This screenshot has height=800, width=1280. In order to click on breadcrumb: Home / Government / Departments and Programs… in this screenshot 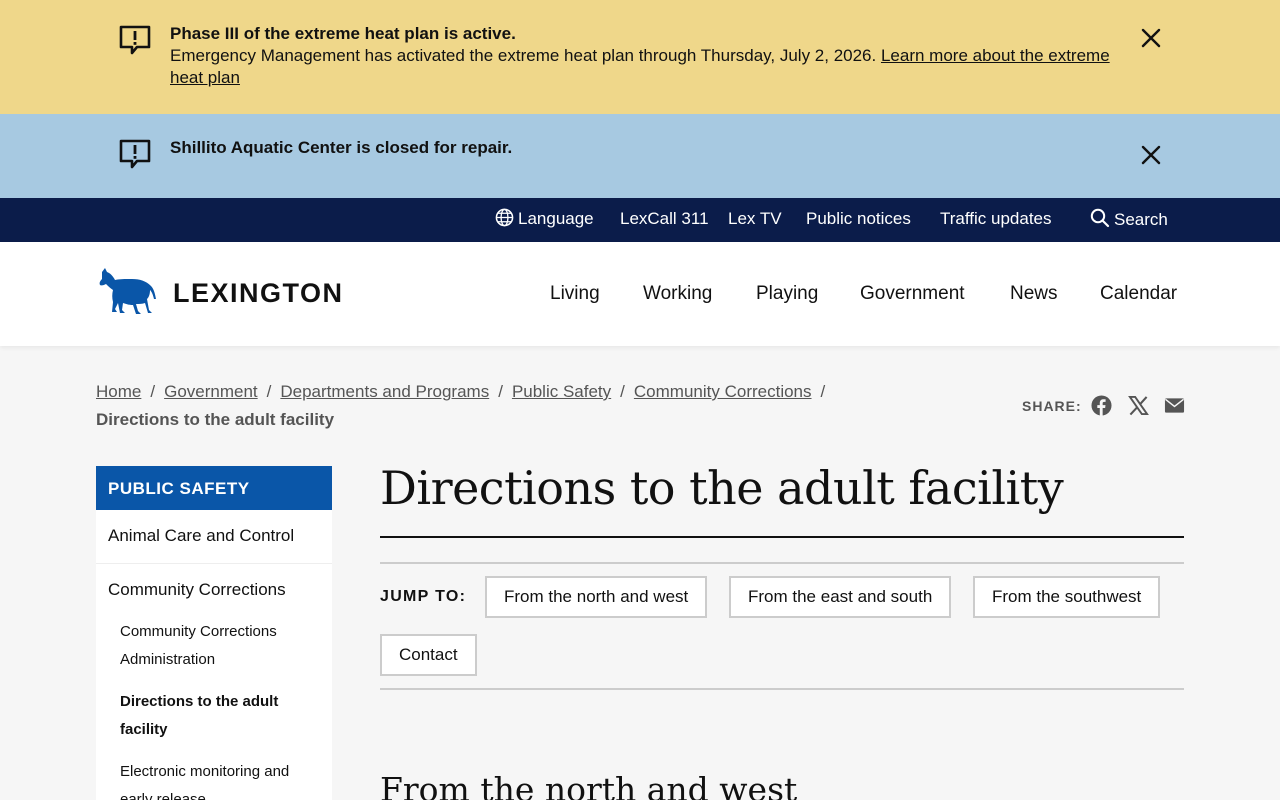, I will do `click(506, 406)`.